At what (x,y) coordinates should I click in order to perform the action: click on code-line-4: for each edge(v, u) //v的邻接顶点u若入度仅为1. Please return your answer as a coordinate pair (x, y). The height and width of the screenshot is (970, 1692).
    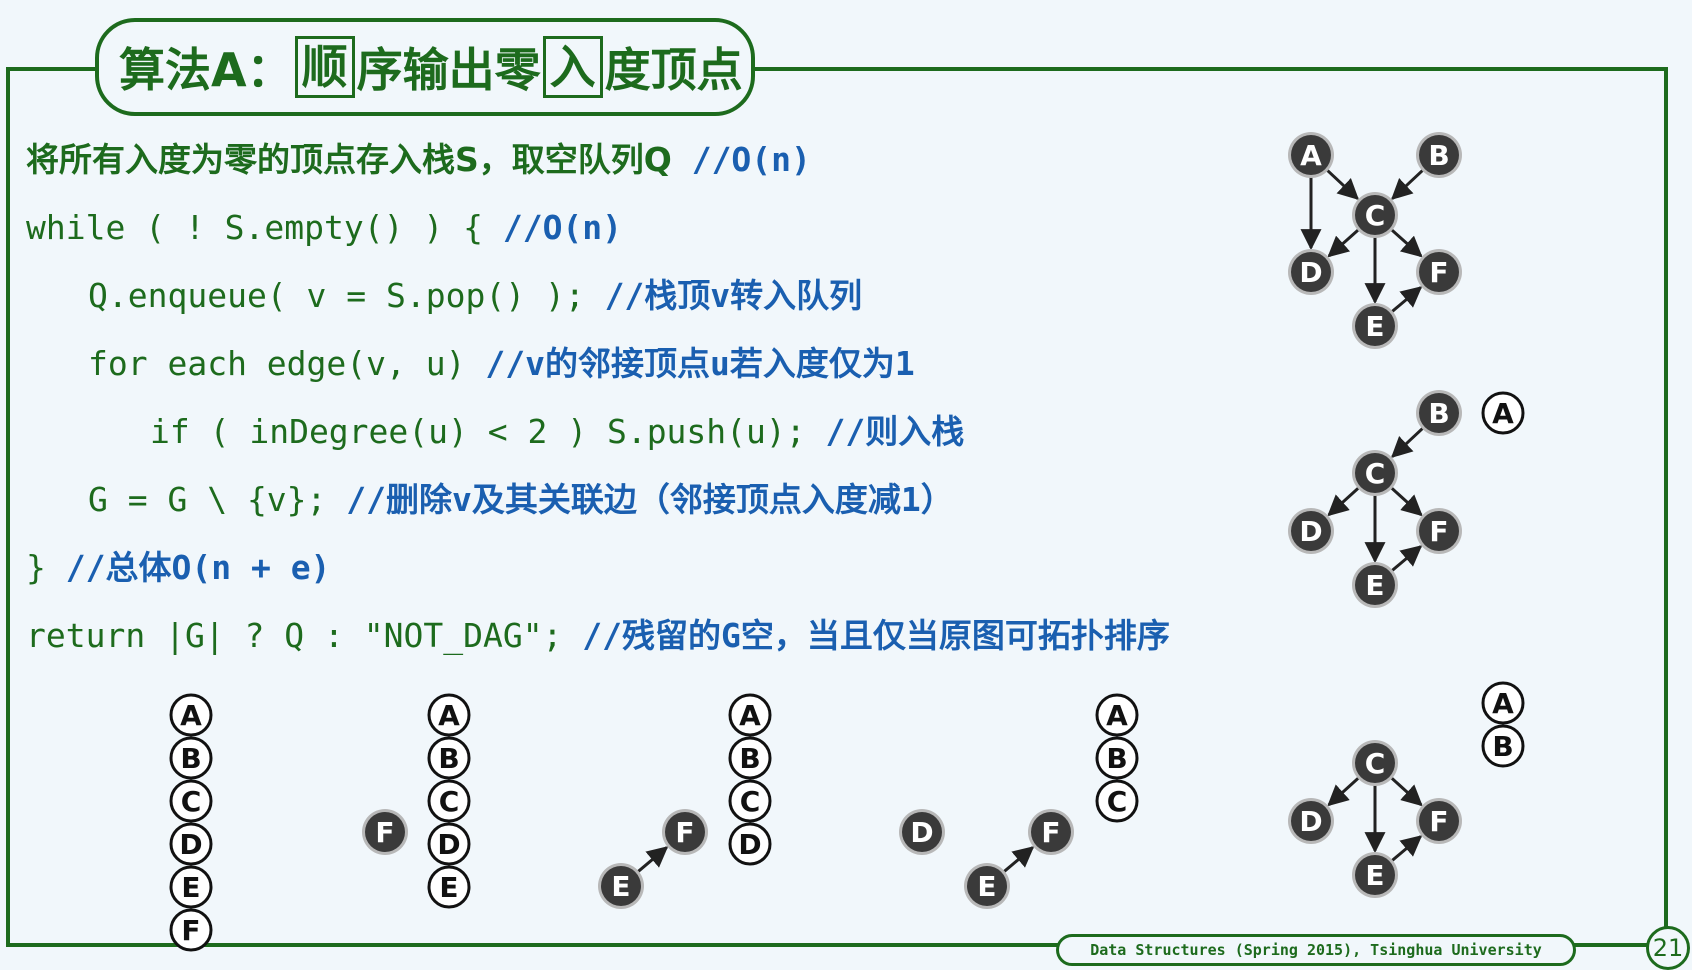
    Looking at the image, I should click on (501, 363).